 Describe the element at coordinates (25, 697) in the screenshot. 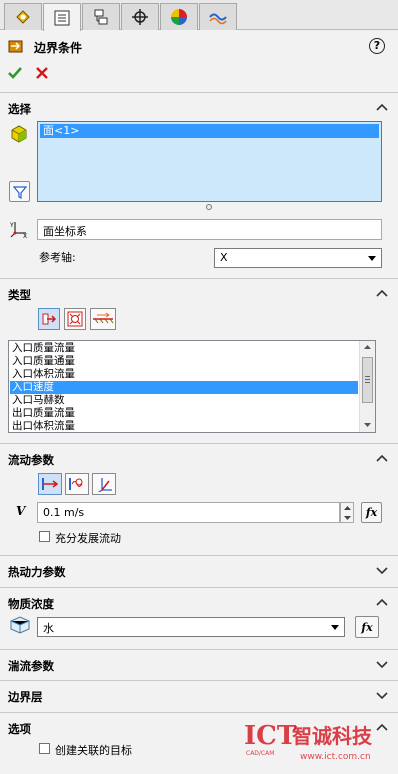

I see `section-boundary-layer-header: 边界层` at that location.